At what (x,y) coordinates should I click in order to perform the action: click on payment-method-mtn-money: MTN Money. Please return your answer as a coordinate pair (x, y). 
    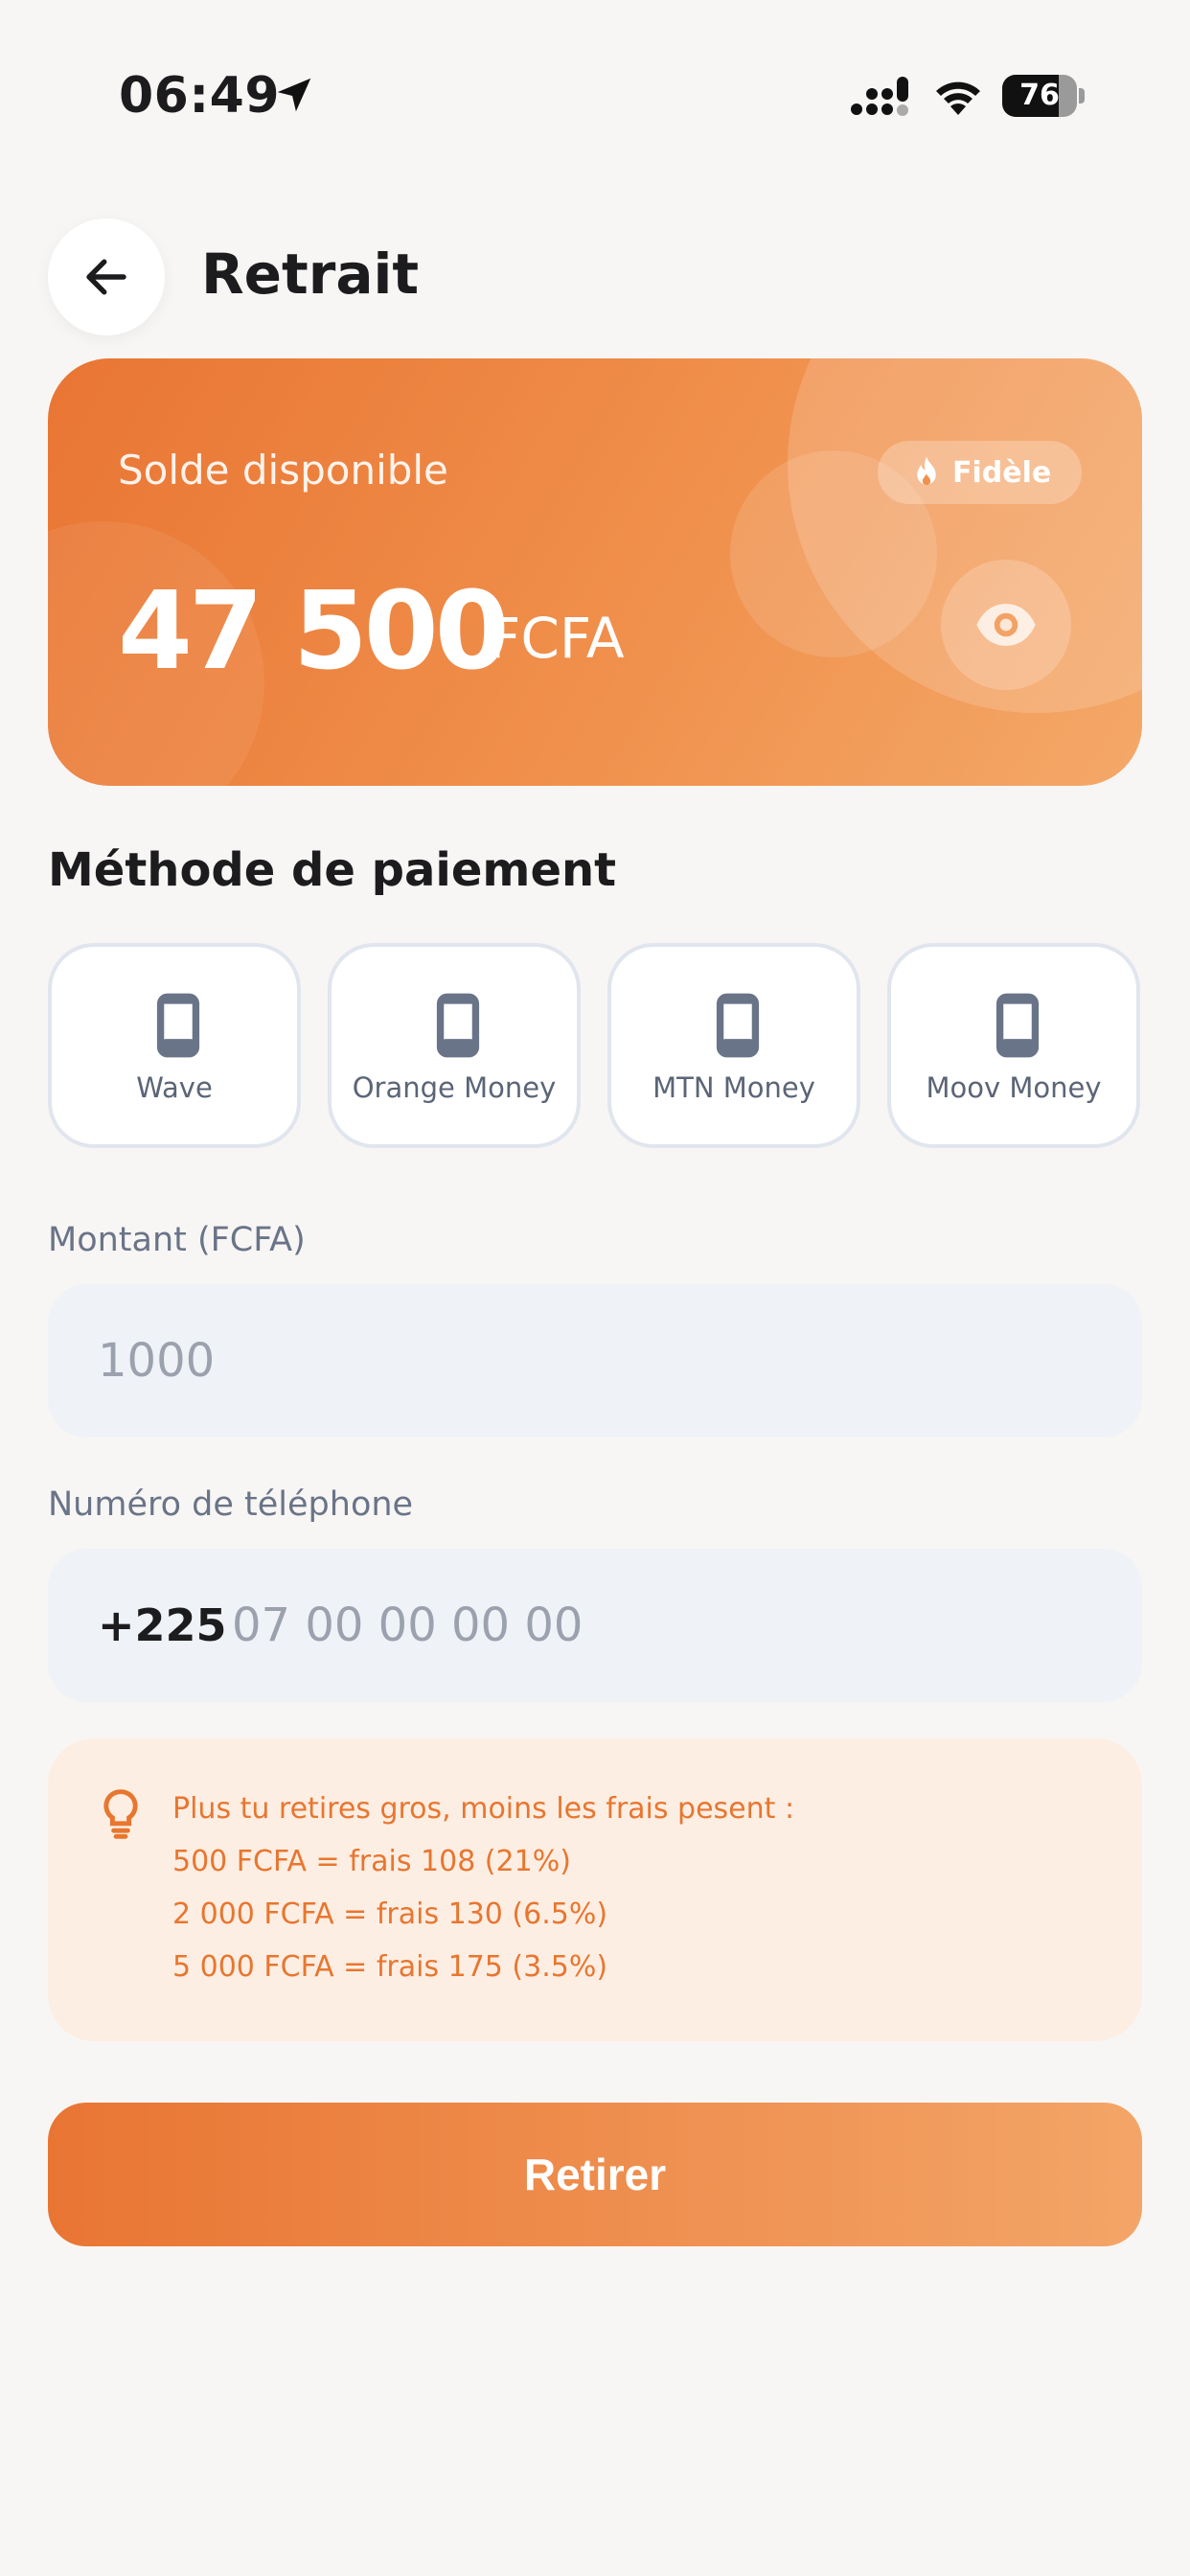
    Looking at the image, I should click on (733, 1045).